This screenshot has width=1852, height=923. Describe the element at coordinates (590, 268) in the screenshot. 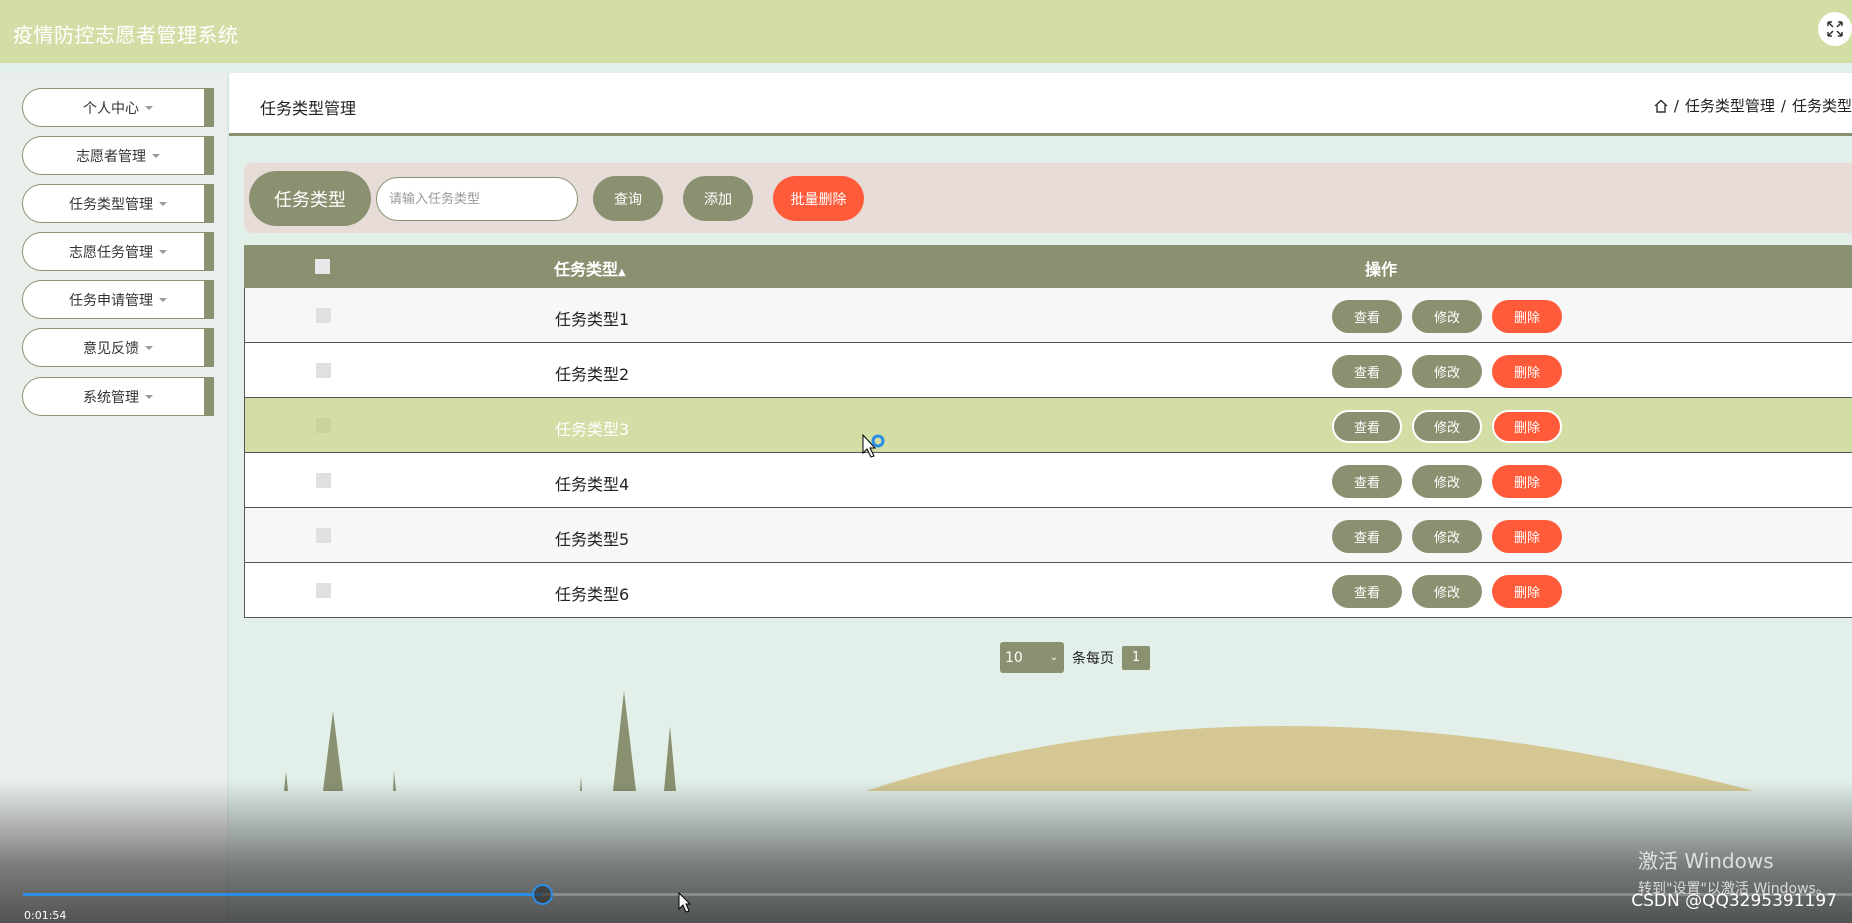

I see `column-header-task-type: 任务类型▲` at that location.